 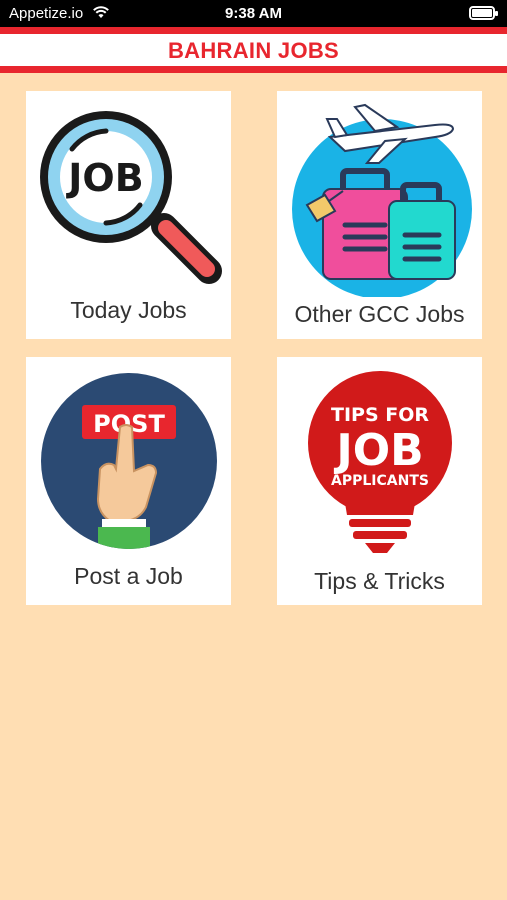 I want to click on clock: 9:38 AM, so click(x=253, y=13).